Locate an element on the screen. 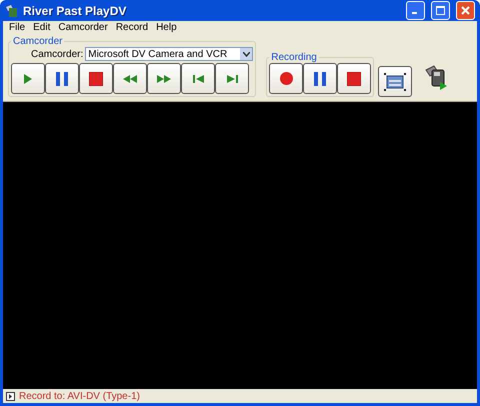 This screenshot has width=480, height=406. next-button is located at coordinates (232, 78).